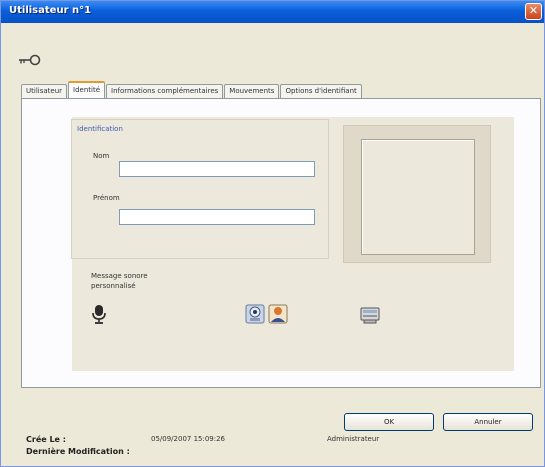  What do you see at coordinates (418, 197) in the screenshot?
I see `user-photo-area` at bounding box center [418, 197].